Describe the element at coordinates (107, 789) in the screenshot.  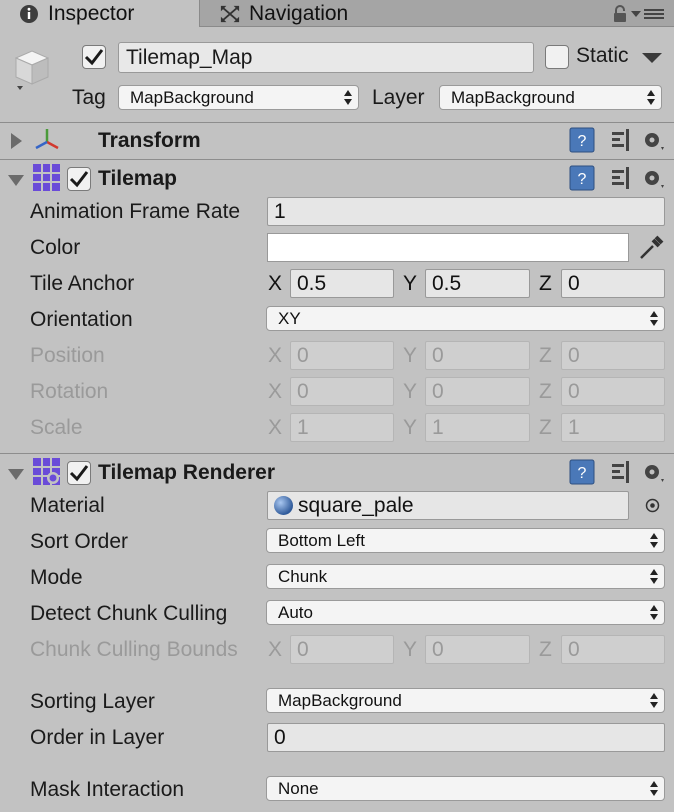
I see `mask-interaction-label: Mask Interaction` at that location.